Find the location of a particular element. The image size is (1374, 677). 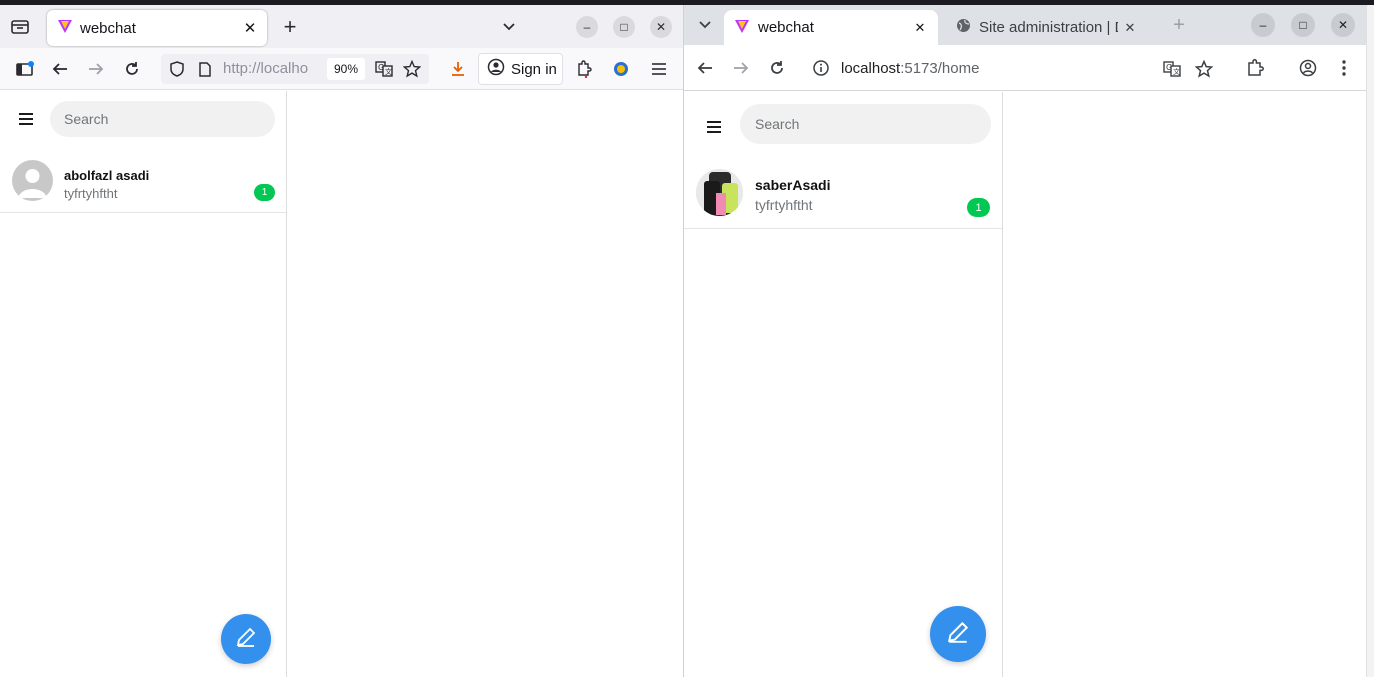

shield-icon is located at coordinates (177, 69).